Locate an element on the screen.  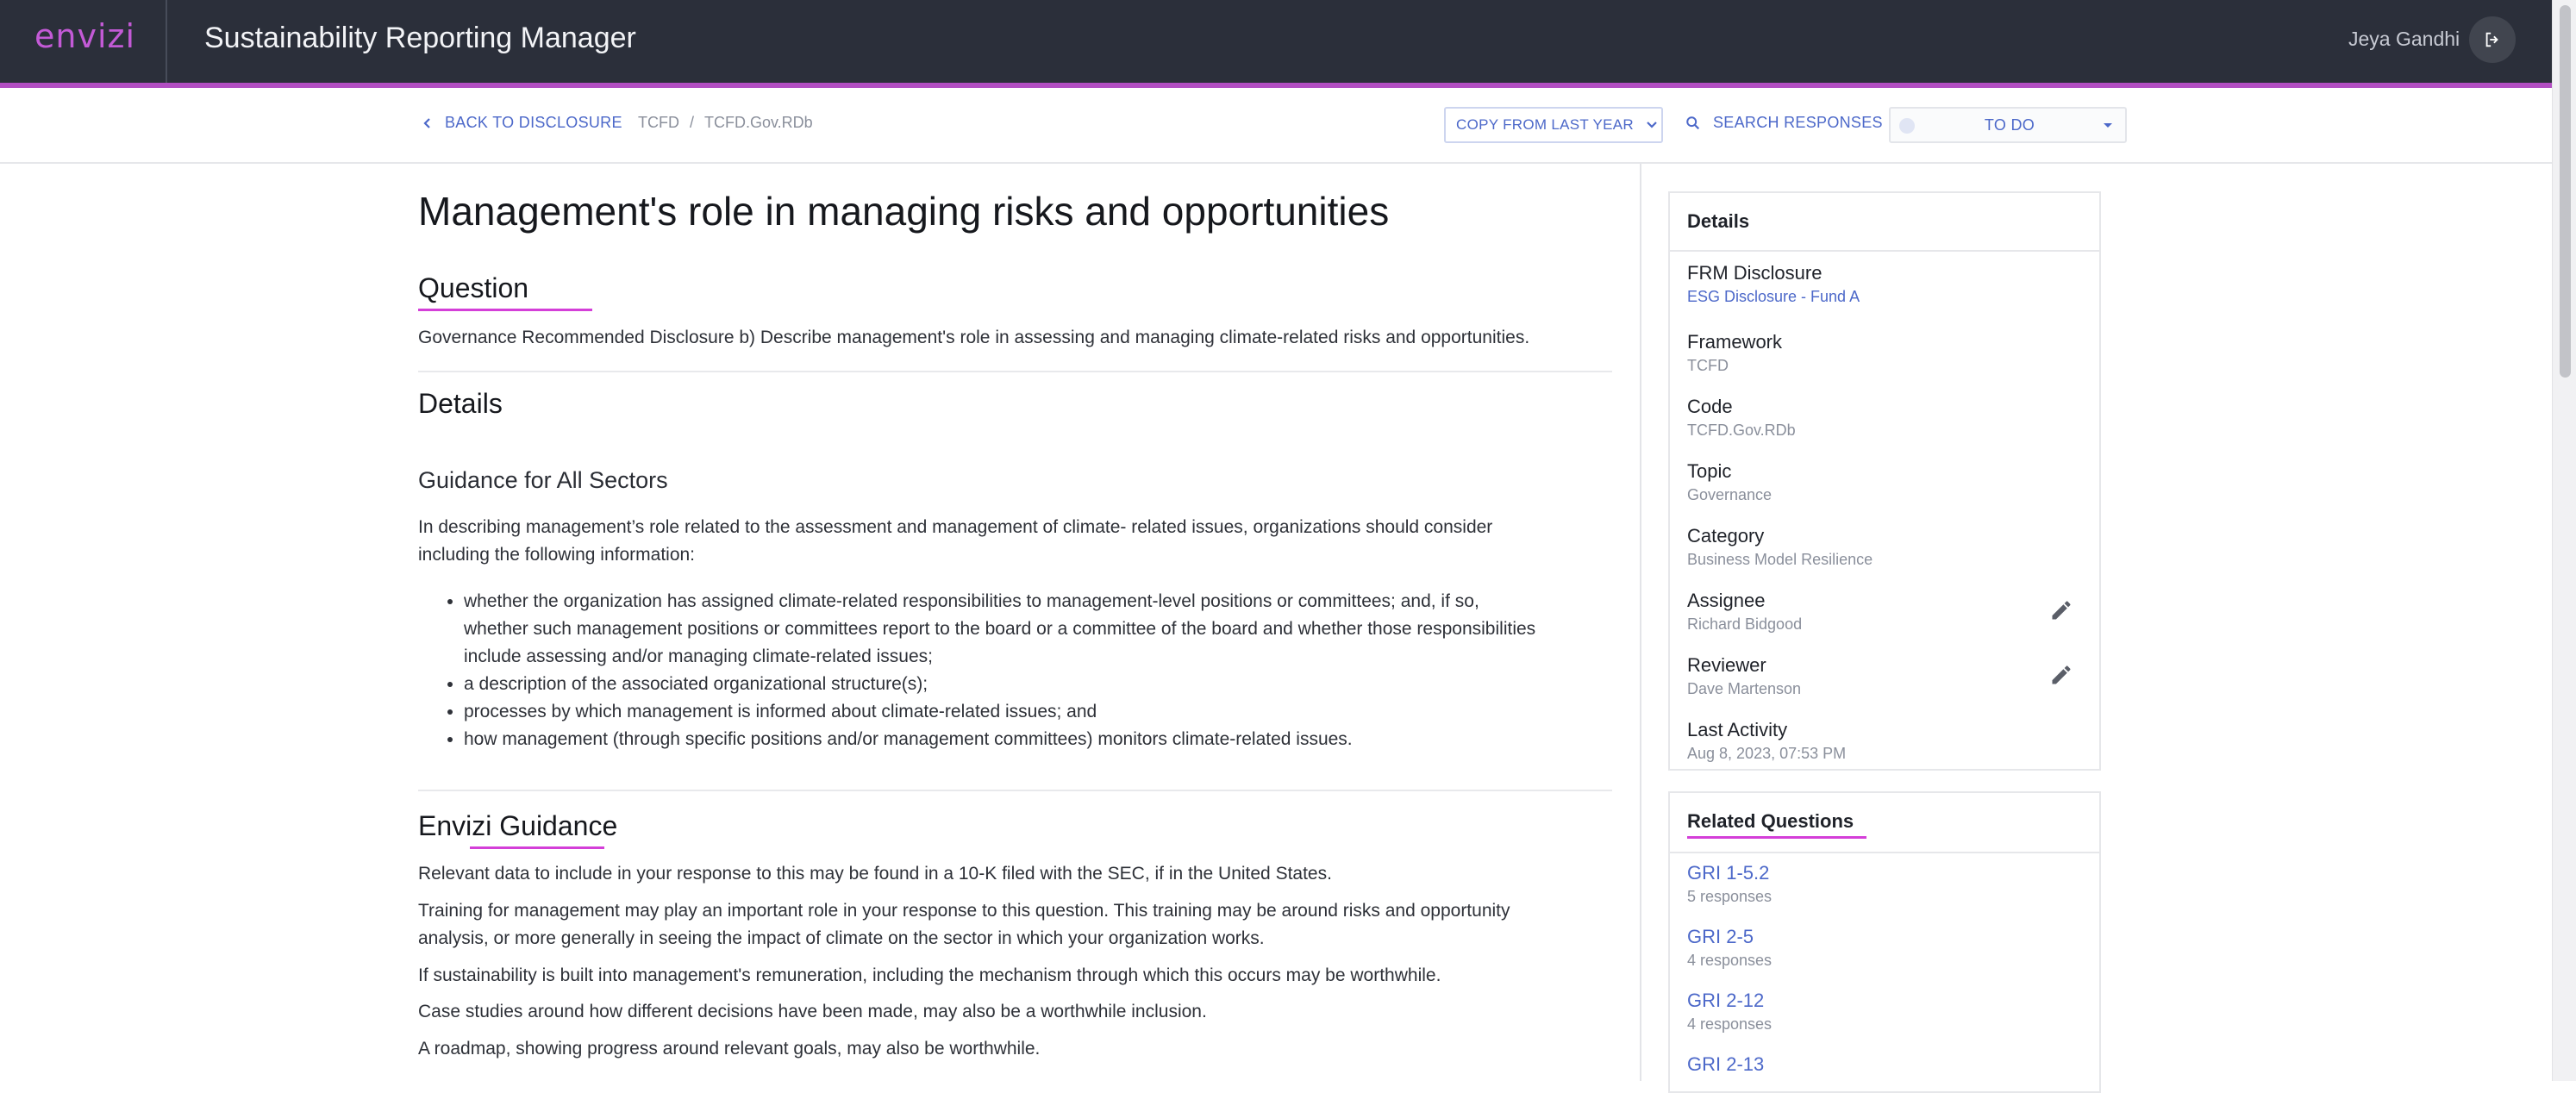
column-divider is located at coordinates (1640, 622).